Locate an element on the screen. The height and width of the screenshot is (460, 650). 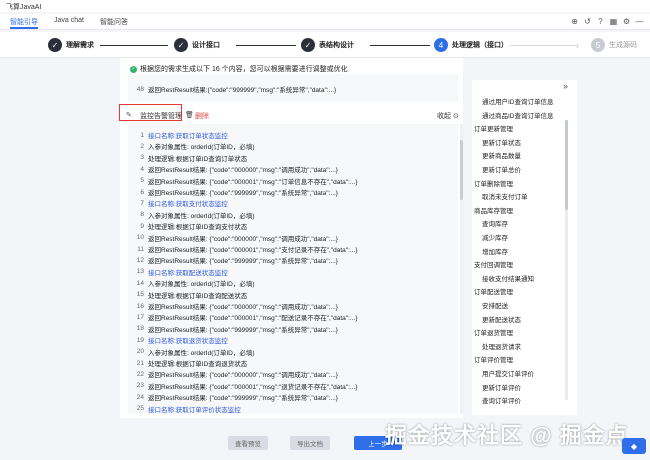
outline-item: 更新订单总价 is located at coordinates (501, 169).